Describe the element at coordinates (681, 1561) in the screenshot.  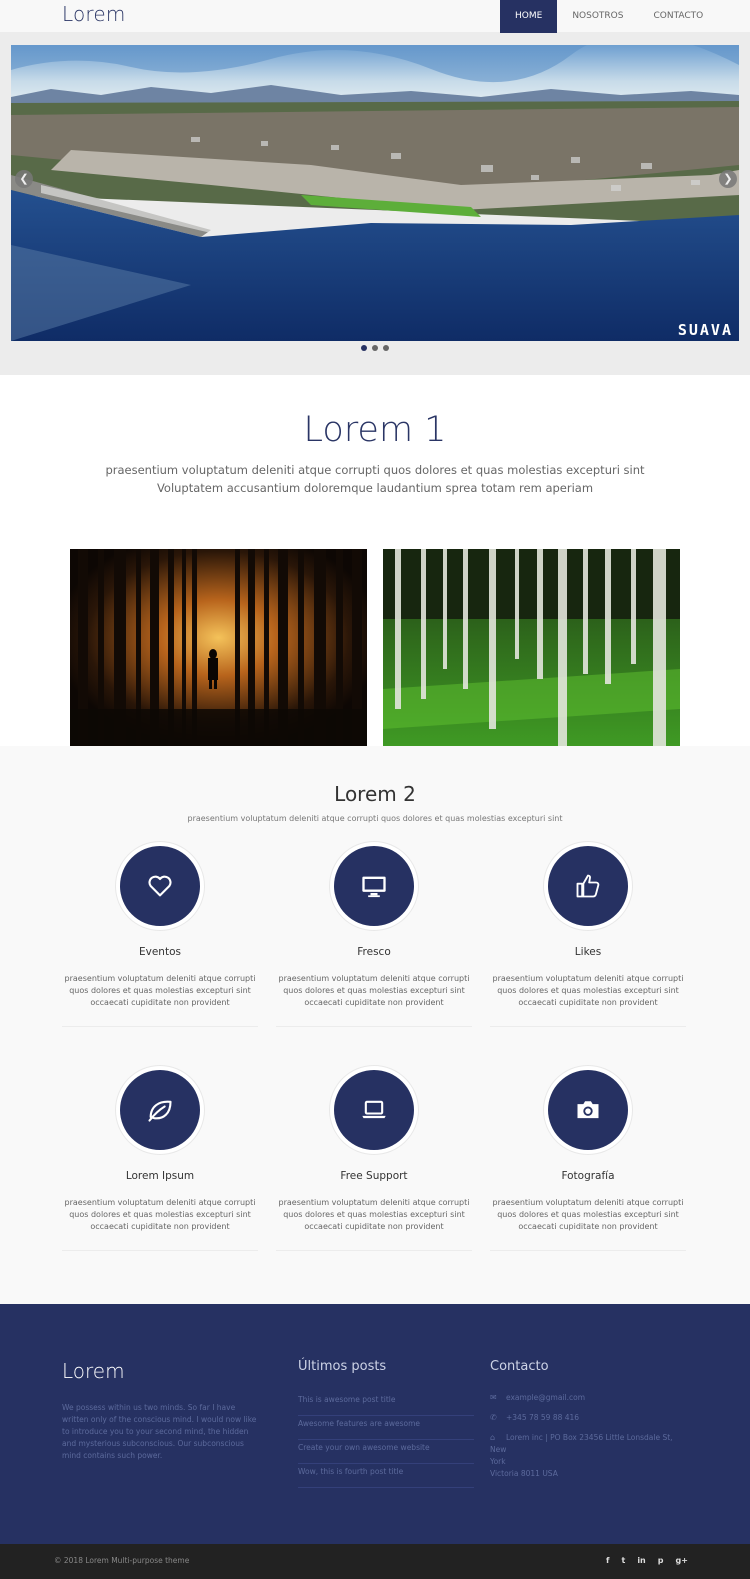
I see `google-plus-icon: g+` at that location.